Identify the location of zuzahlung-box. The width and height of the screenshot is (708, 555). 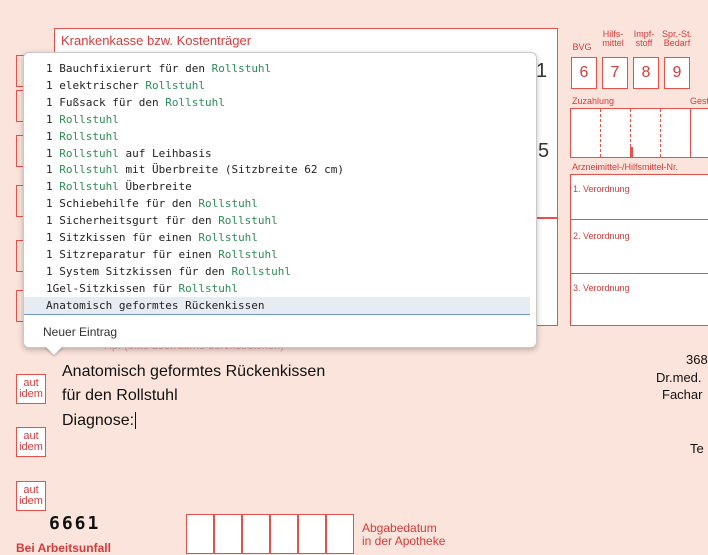
(639, 133).